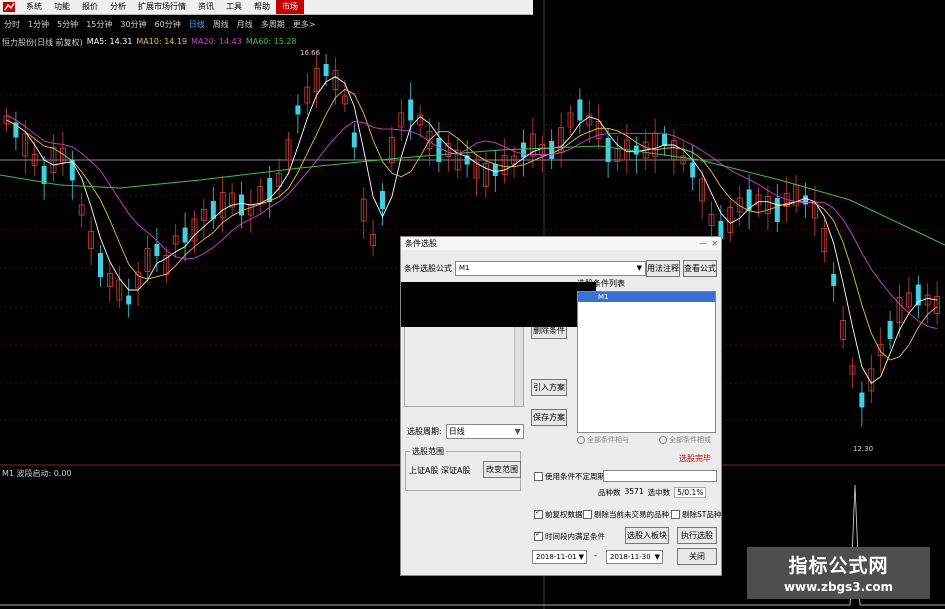  Describe the element at coordinates (575, 476) in the screenshot. I see `uncertain-period-label: 使用条件不定周期` at that location.